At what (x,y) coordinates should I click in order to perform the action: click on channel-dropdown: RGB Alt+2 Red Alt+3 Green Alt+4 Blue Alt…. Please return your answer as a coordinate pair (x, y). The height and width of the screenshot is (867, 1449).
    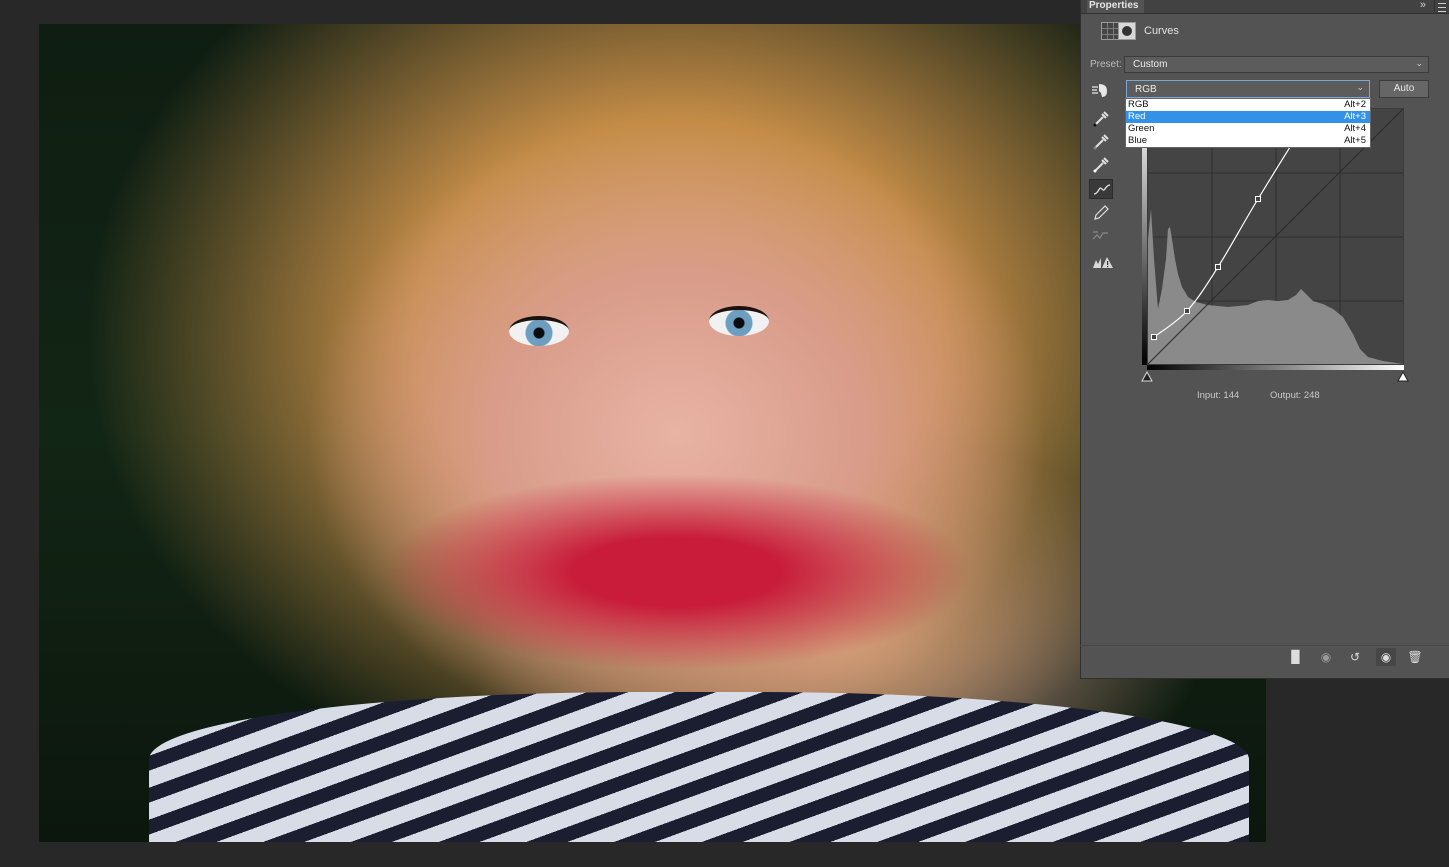
    Looking at the image, I should click on (1248, 123).